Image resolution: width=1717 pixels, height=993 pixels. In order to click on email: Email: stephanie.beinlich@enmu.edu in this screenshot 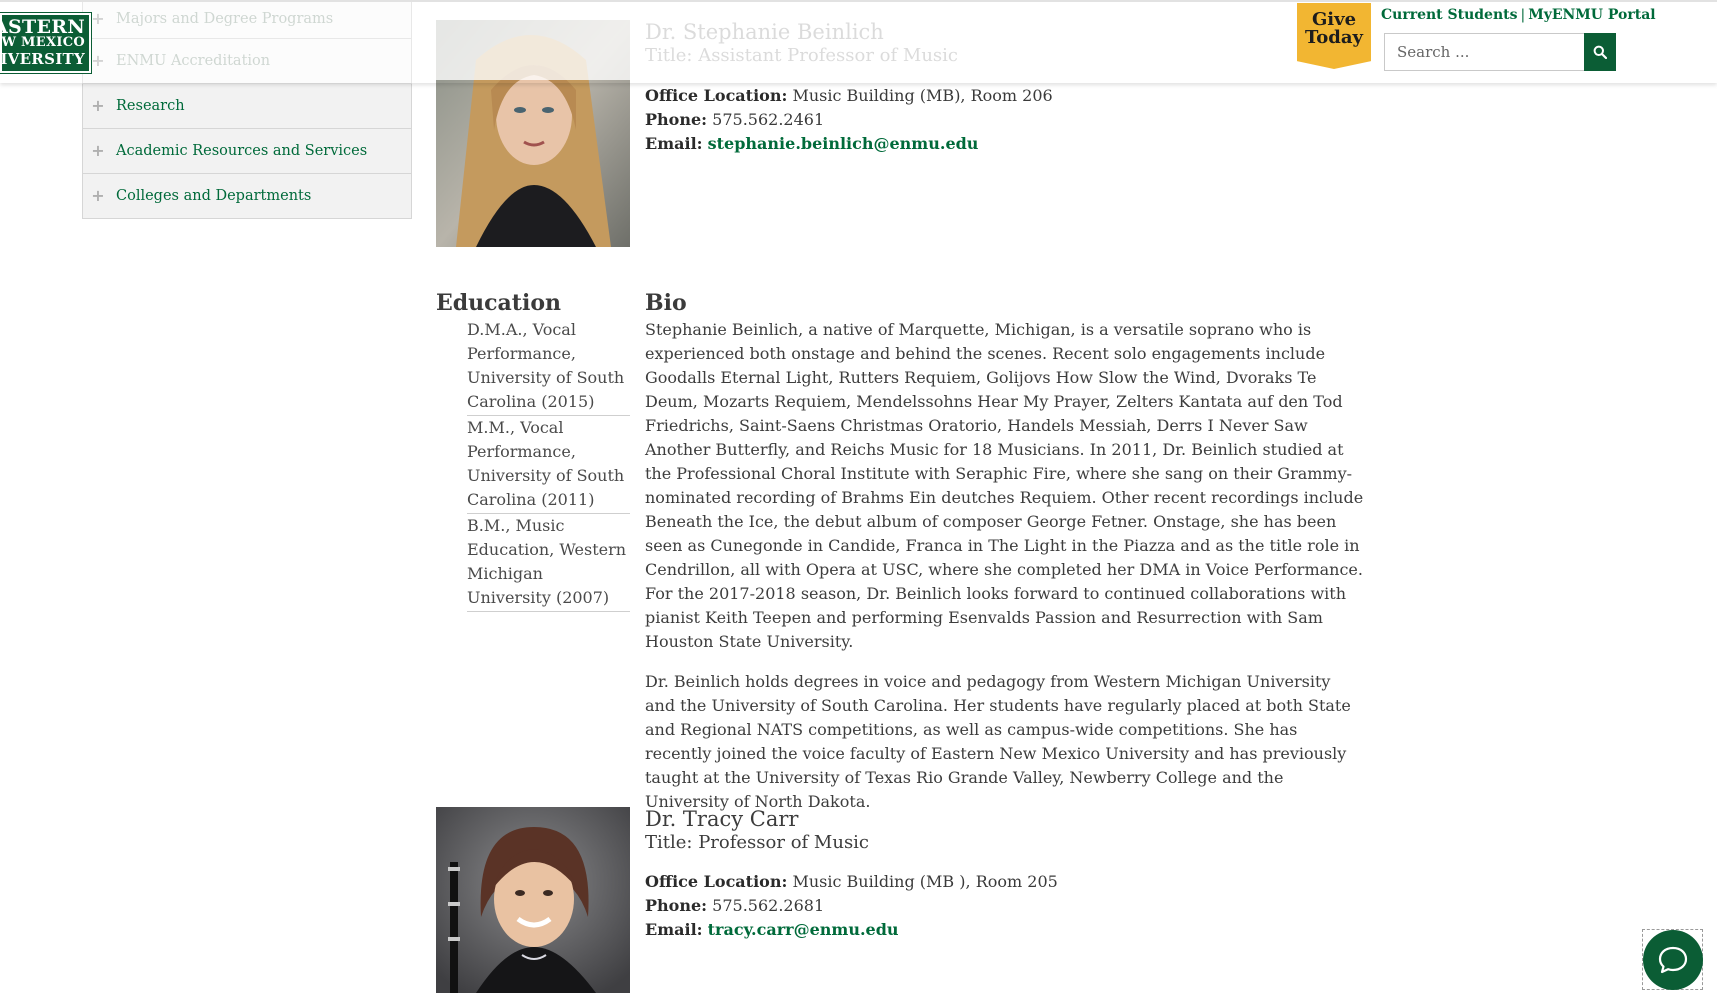, I will do `click(812, 143)`.